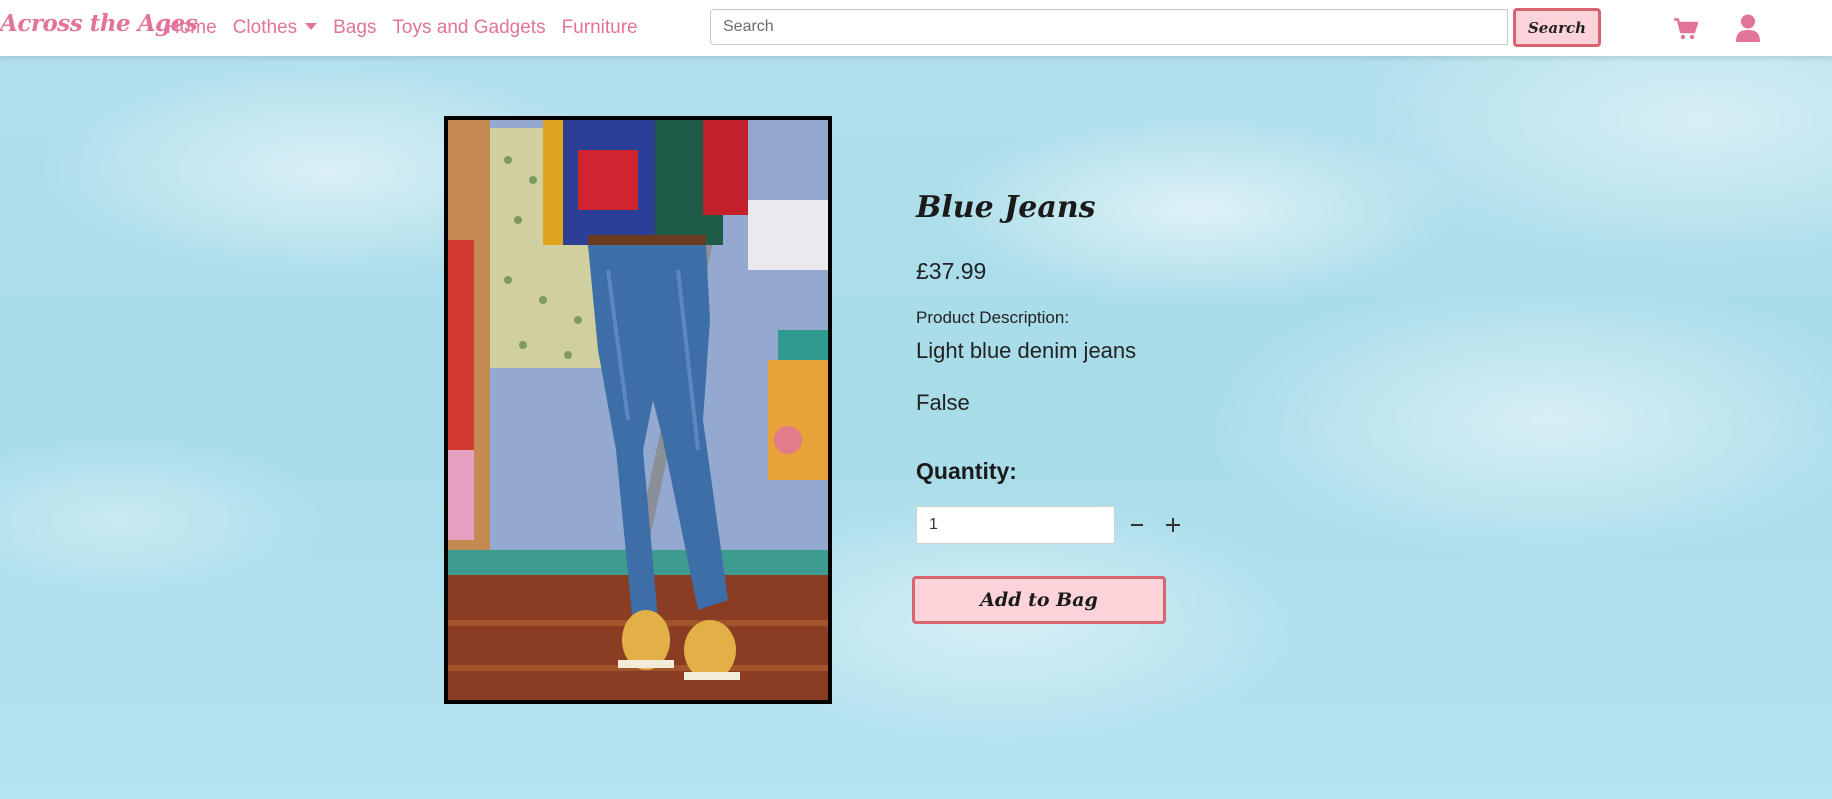 The height and width of the screenshot is (799, 1832). I want to click on nav-home-link: Home, so click(191, 28).